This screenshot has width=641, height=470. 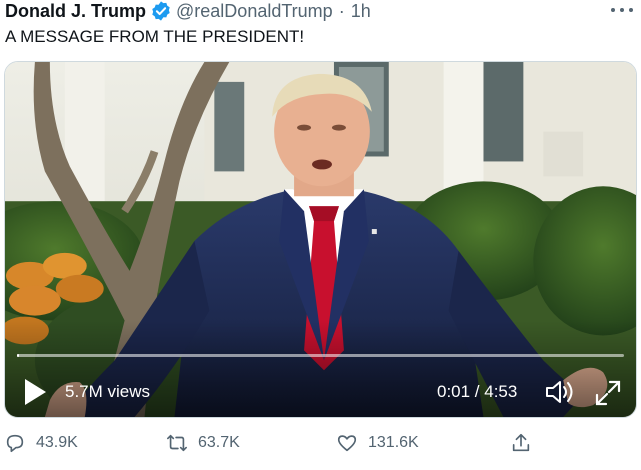 What do you see at coordinates (75, 11) in the screenshot?
I see `author-name: Donald J. Trump` at bounding box center [75, 11].